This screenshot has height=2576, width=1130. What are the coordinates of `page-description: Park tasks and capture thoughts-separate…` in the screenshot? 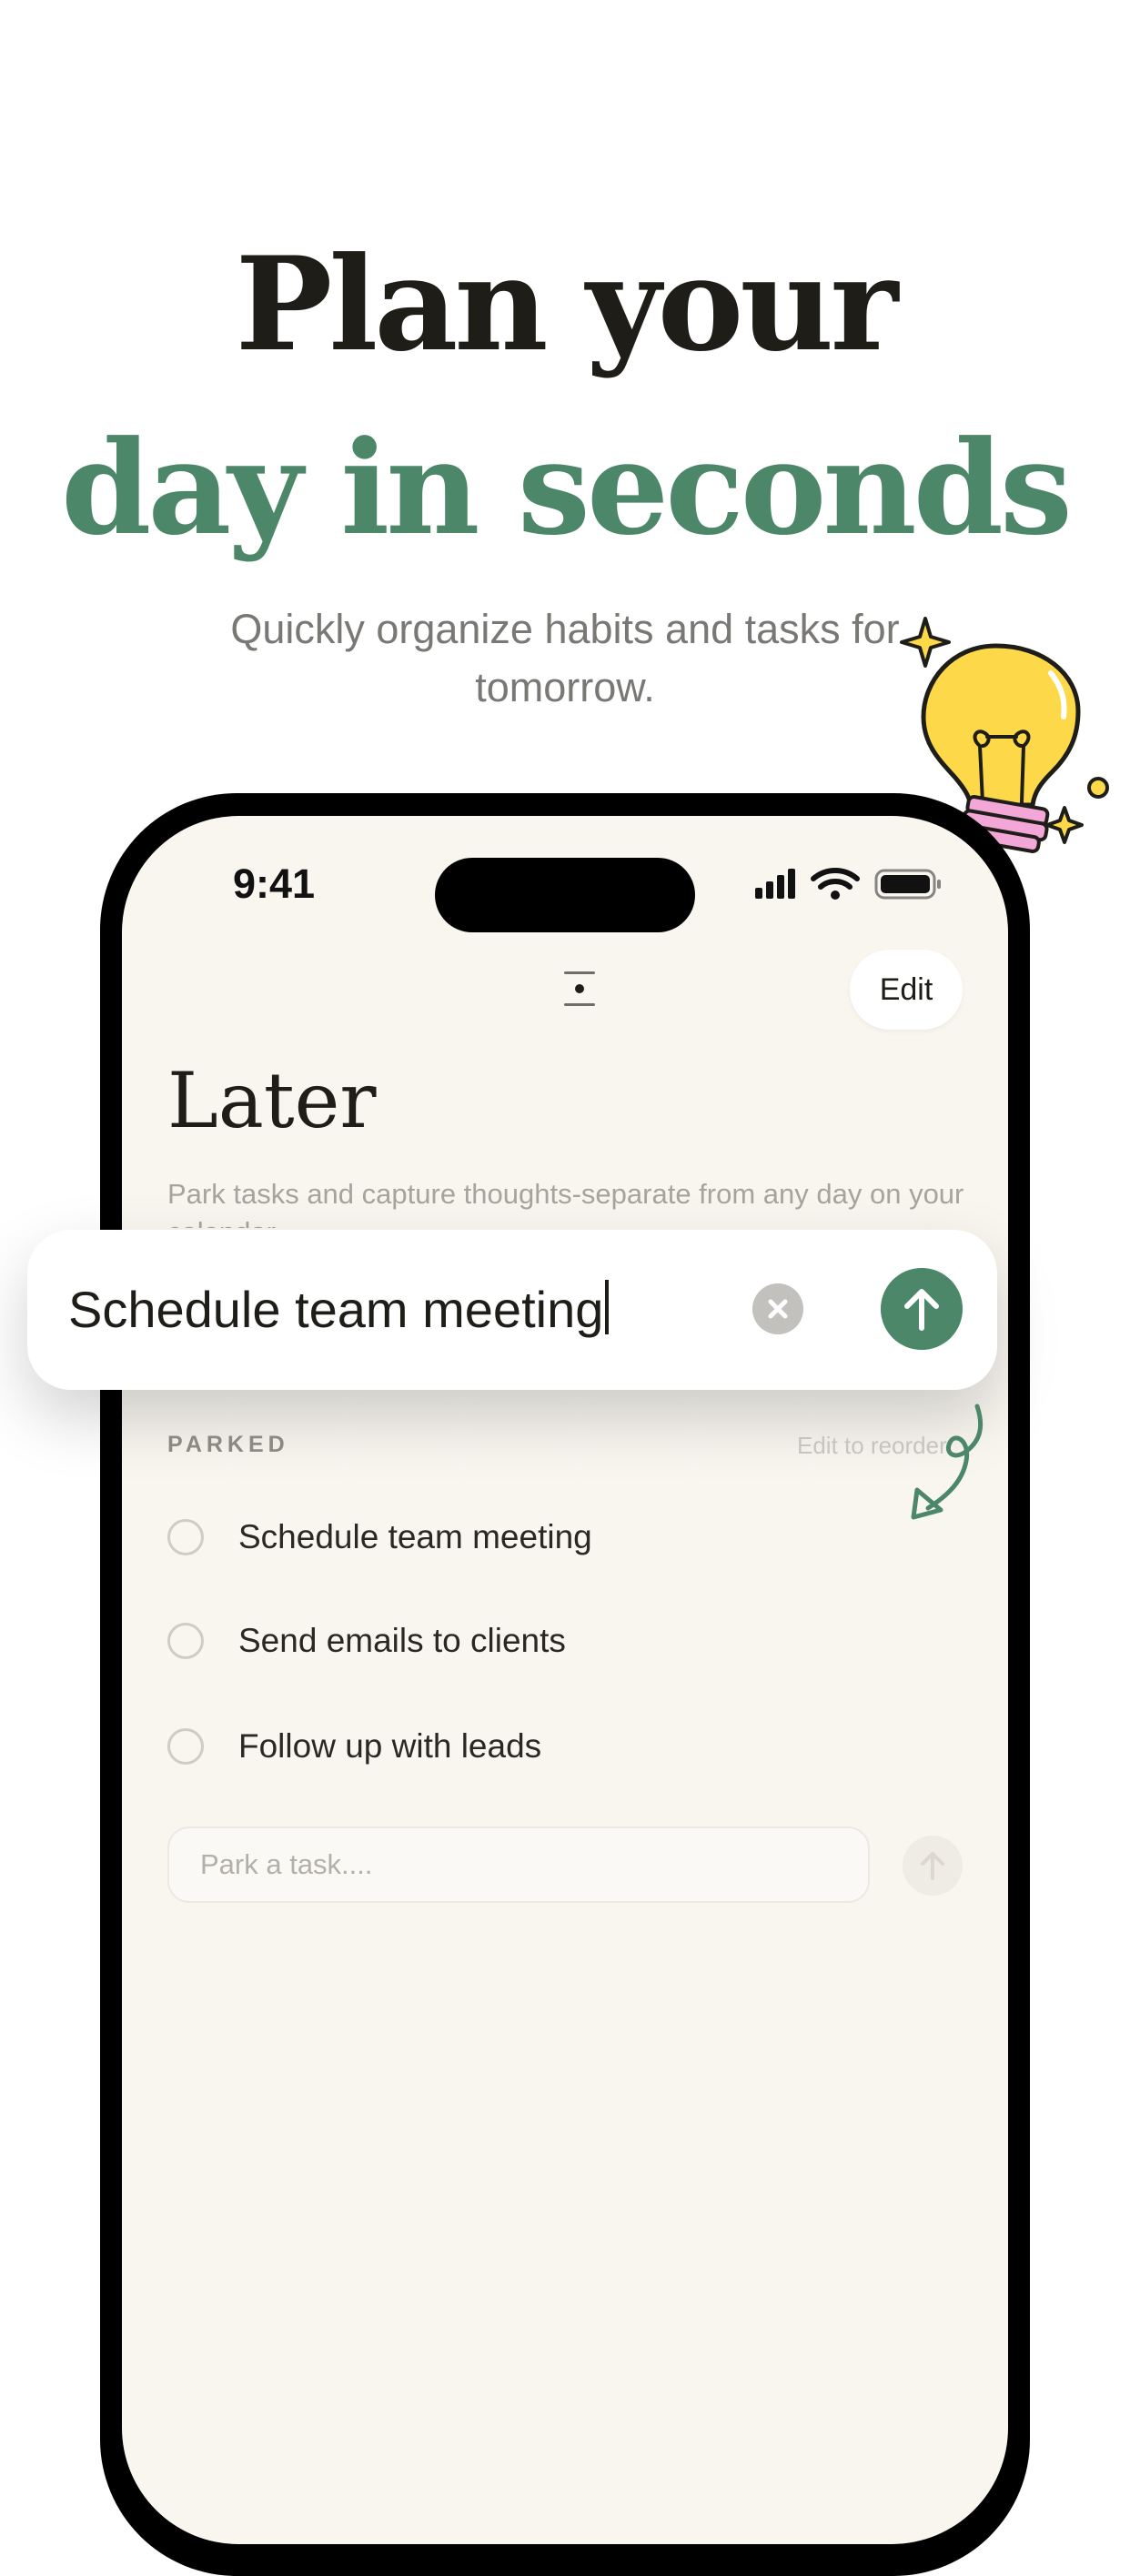 It's located at (565, 1203).